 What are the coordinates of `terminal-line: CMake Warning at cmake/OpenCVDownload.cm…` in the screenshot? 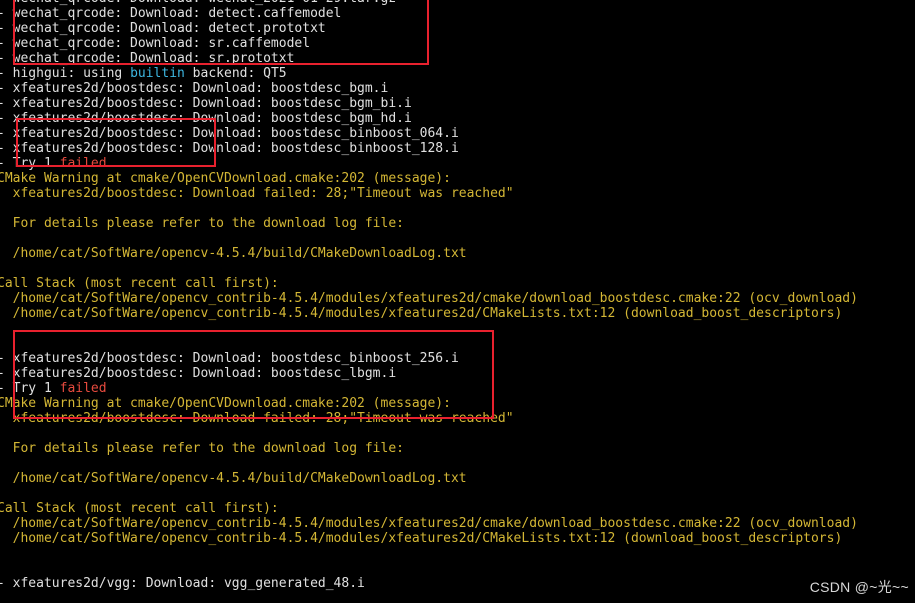 It's located at (429, 178).